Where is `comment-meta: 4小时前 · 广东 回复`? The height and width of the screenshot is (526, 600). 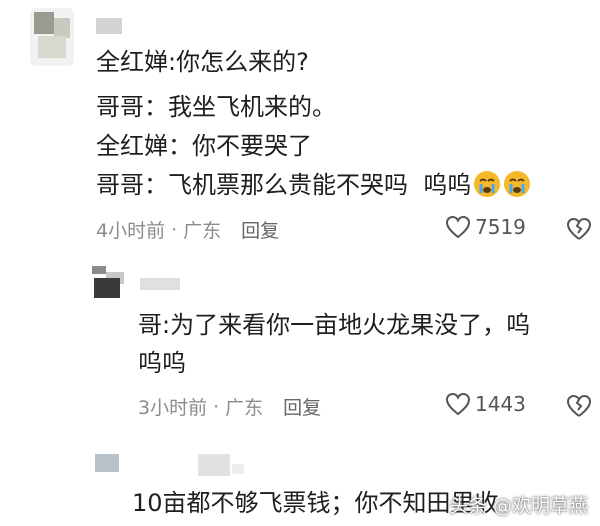
comment-meta: 4小时前 · 广东 回复 is located at coordinates (187, 229).